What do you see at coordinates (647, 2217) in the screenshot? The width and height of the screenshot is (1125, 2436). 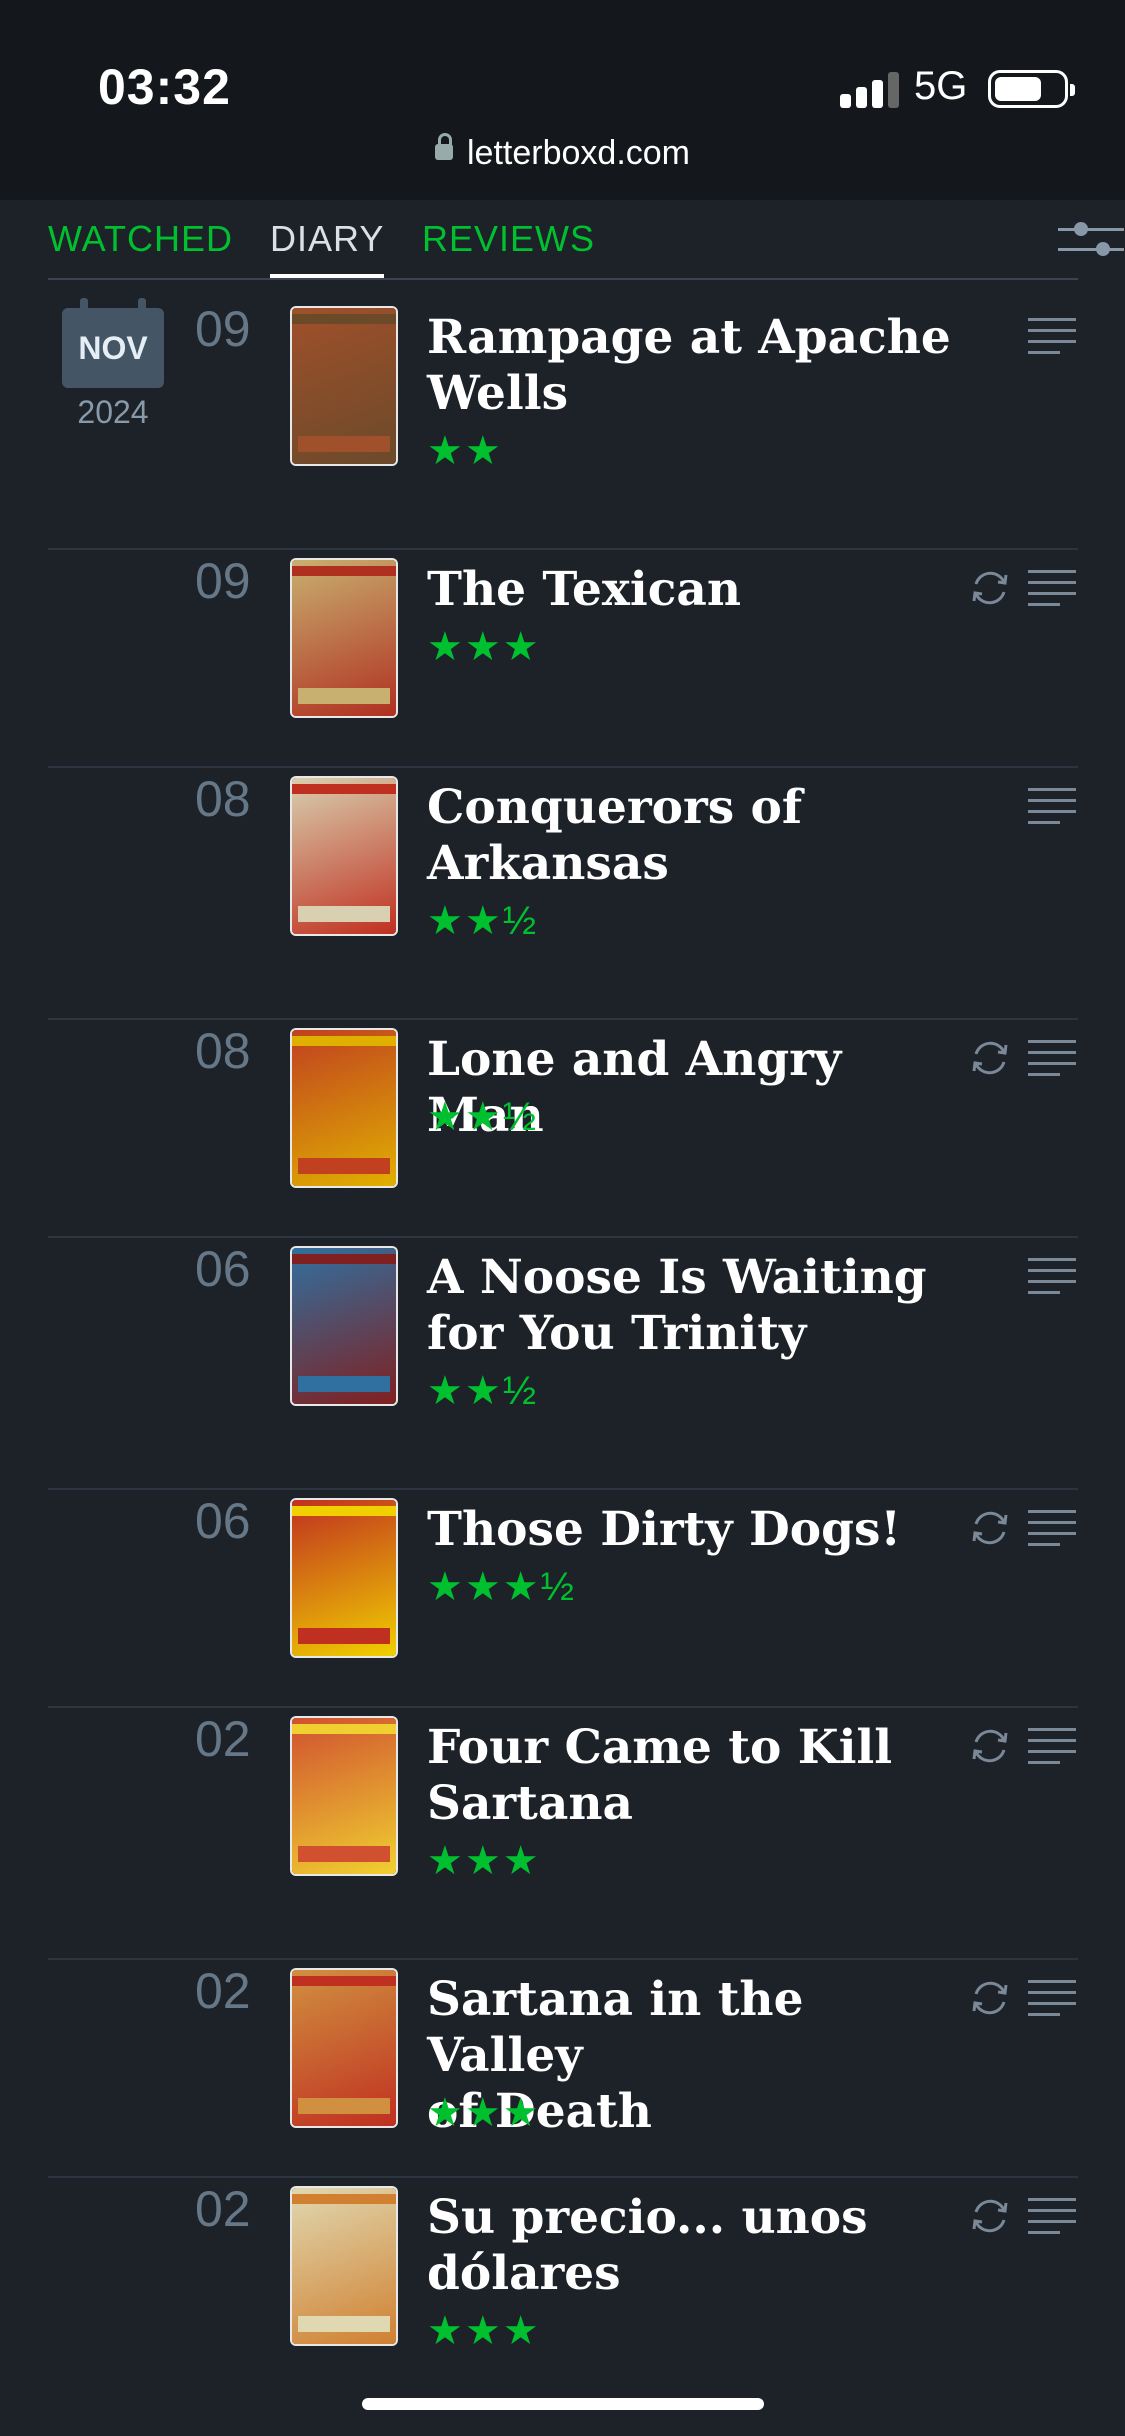 I see `film-title-line: Su precio... unos` at bounding box center [647, 2217].